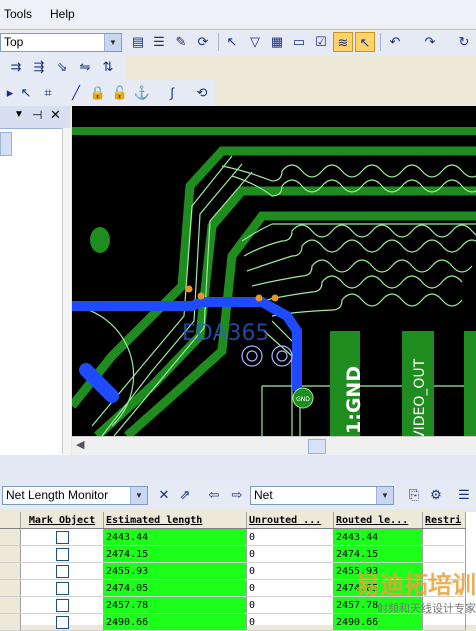  Describe the element at coordinates (226, 333) in the screenshot. I see `eda365-logo: EDA365` at that location.